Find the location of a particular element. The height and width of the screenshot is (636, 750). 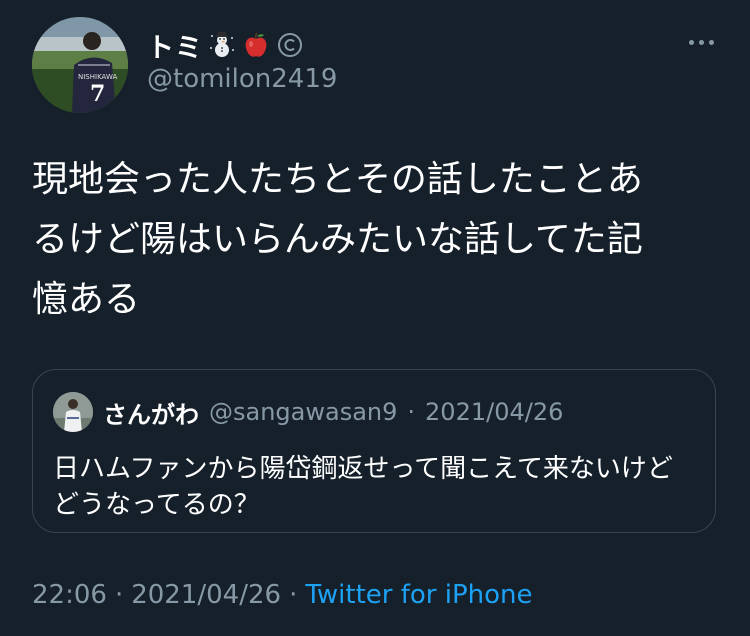

quoted-tweet-header: さんがわ @sangawasan9 · 2021/04/26 is located at coordinates (308, 412).